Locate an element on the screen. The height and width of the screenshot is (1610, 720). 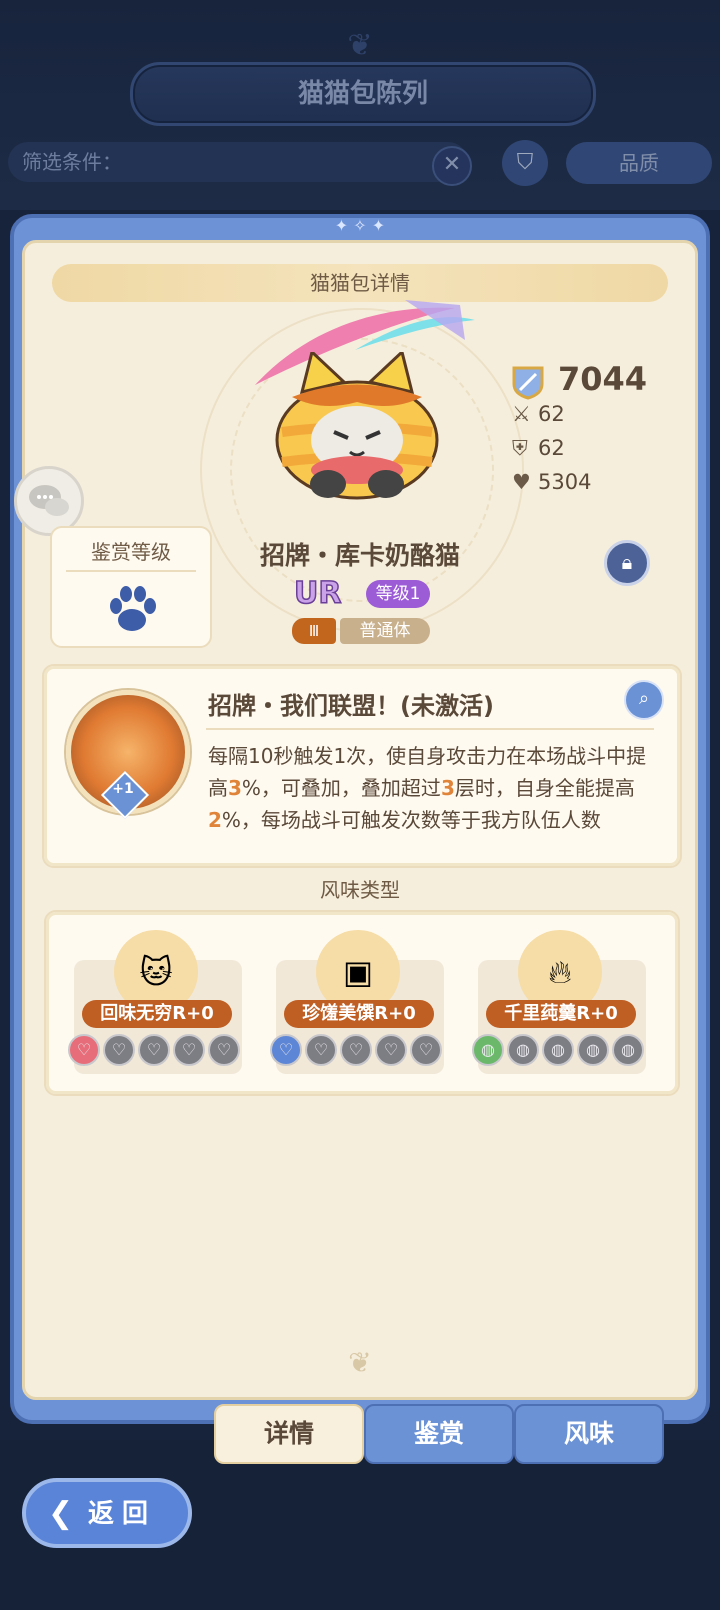
tab-flavor: 风味 is located at coordinates (589, 1434).